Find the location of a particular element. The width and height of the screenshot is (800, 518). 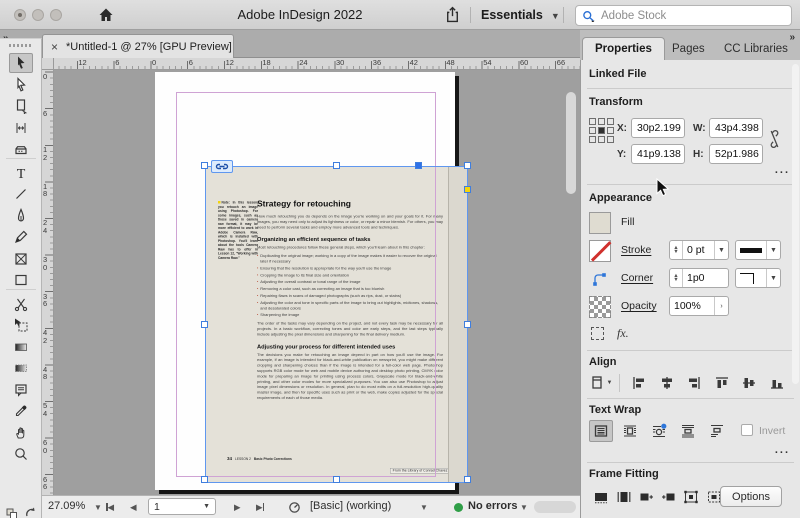

corner-shape-select: ▼ is located at coordinates (758, 278).